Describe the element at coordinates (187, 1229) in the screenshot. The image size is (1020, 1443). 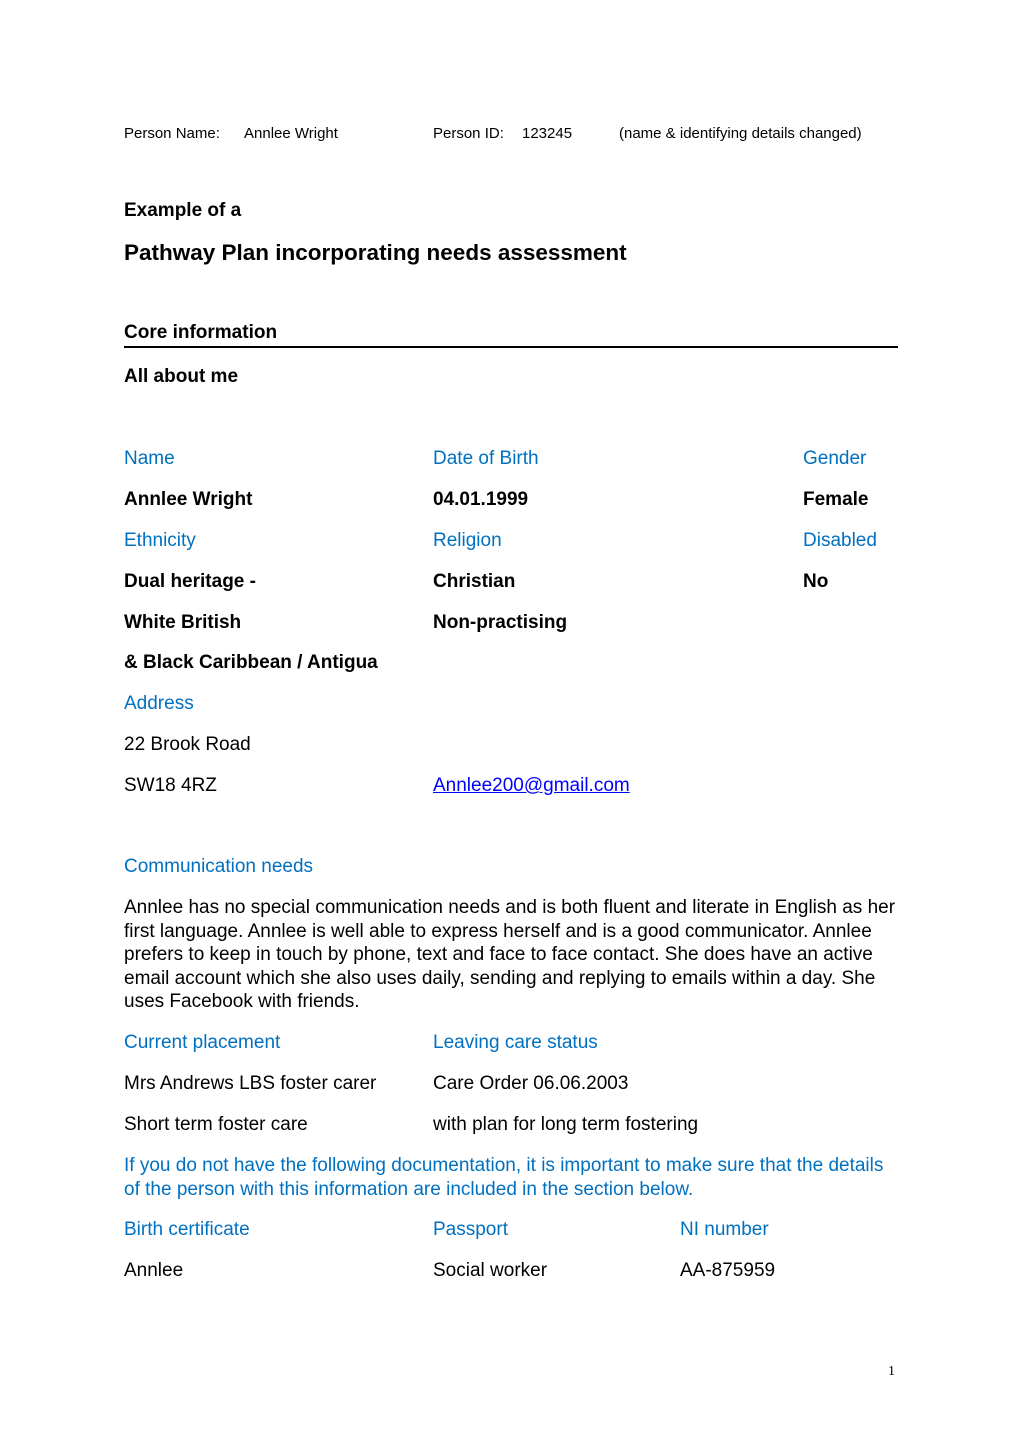
I see `birth-certificate-label: Birth certificate` at that location.